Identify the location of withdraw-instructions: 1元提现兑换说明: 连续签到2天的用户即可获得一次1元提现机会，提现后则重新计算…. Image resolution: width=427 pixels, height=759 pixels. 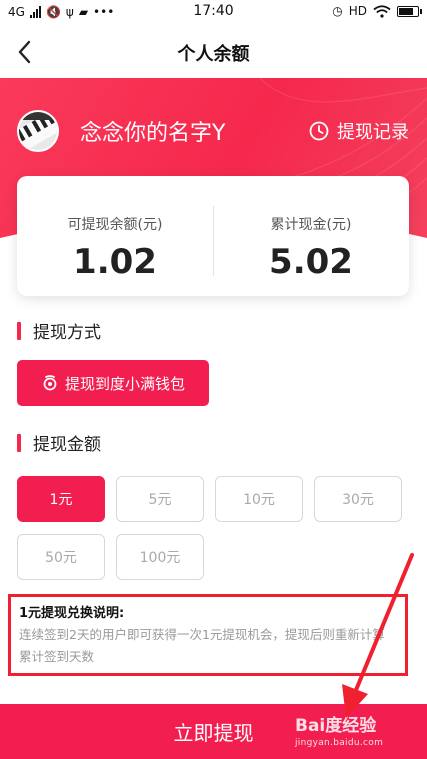
(208, 635).